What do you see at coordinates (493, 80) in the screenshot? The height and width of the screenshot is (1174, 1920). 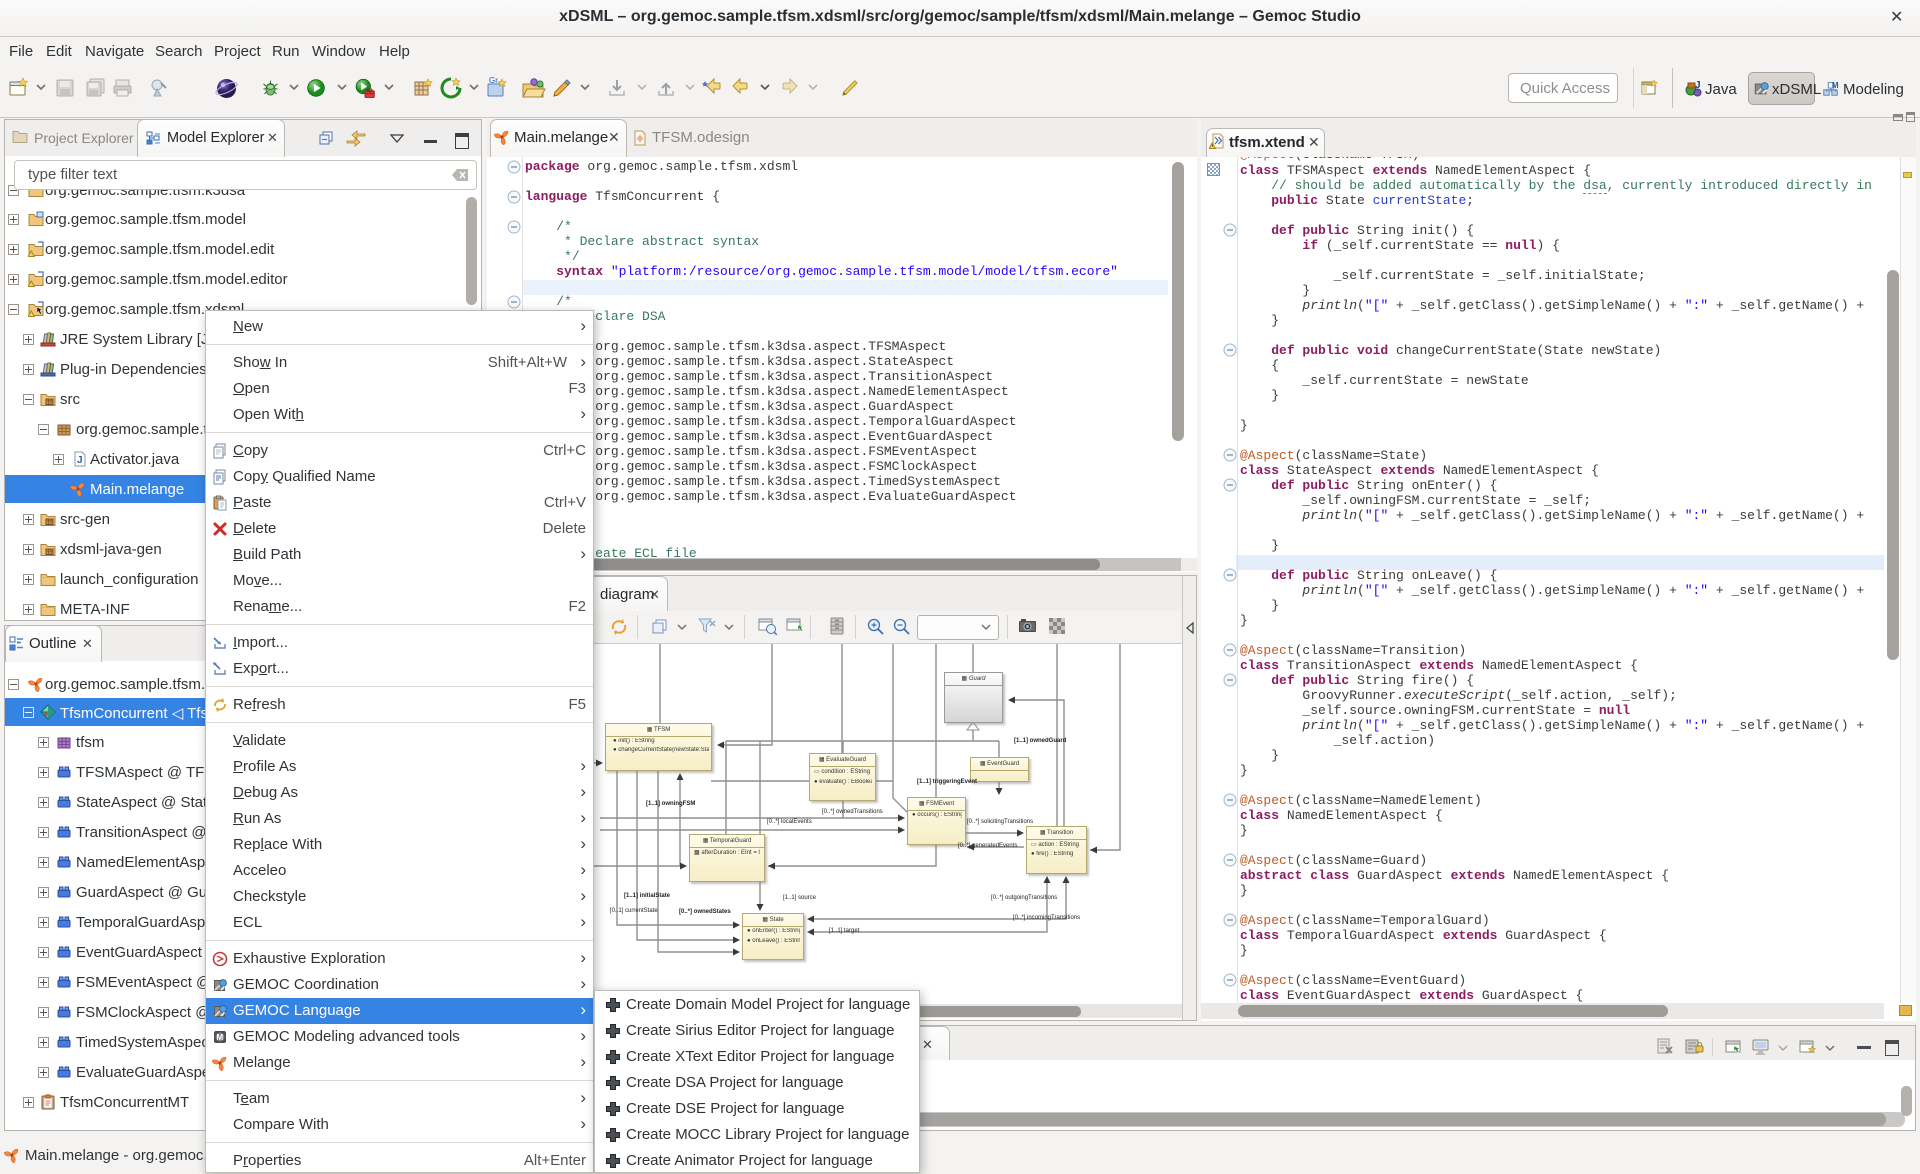 I see `svg-text: Gr` at bounding box center [493, 80].